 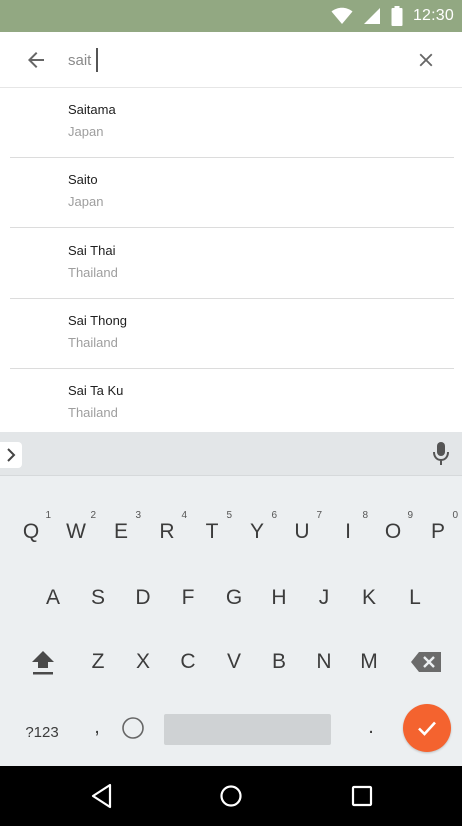 What do you see at coordinates (92, 109) in the screenshot?
I see `place-name: Saitama` at bounding box center [92, 109].